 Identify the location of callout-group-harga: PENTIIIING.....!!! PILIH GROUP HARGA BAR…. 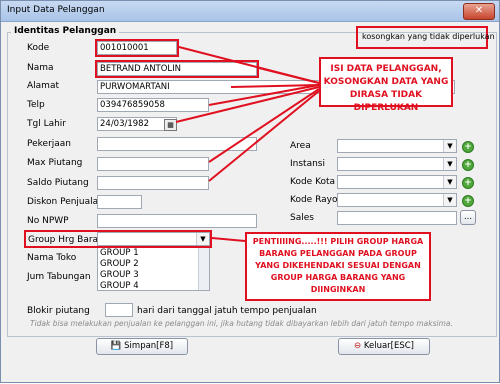
(338, 266).